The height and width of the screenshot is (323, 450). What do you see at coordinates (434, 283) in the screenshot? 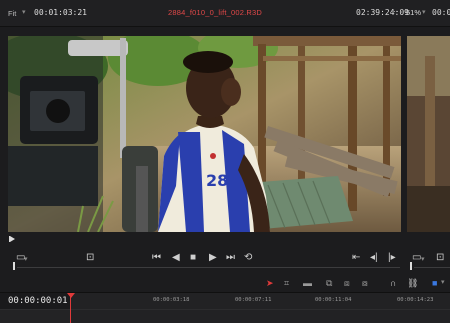
I see `flag-icon: ■` at bounding box center [434, 283].